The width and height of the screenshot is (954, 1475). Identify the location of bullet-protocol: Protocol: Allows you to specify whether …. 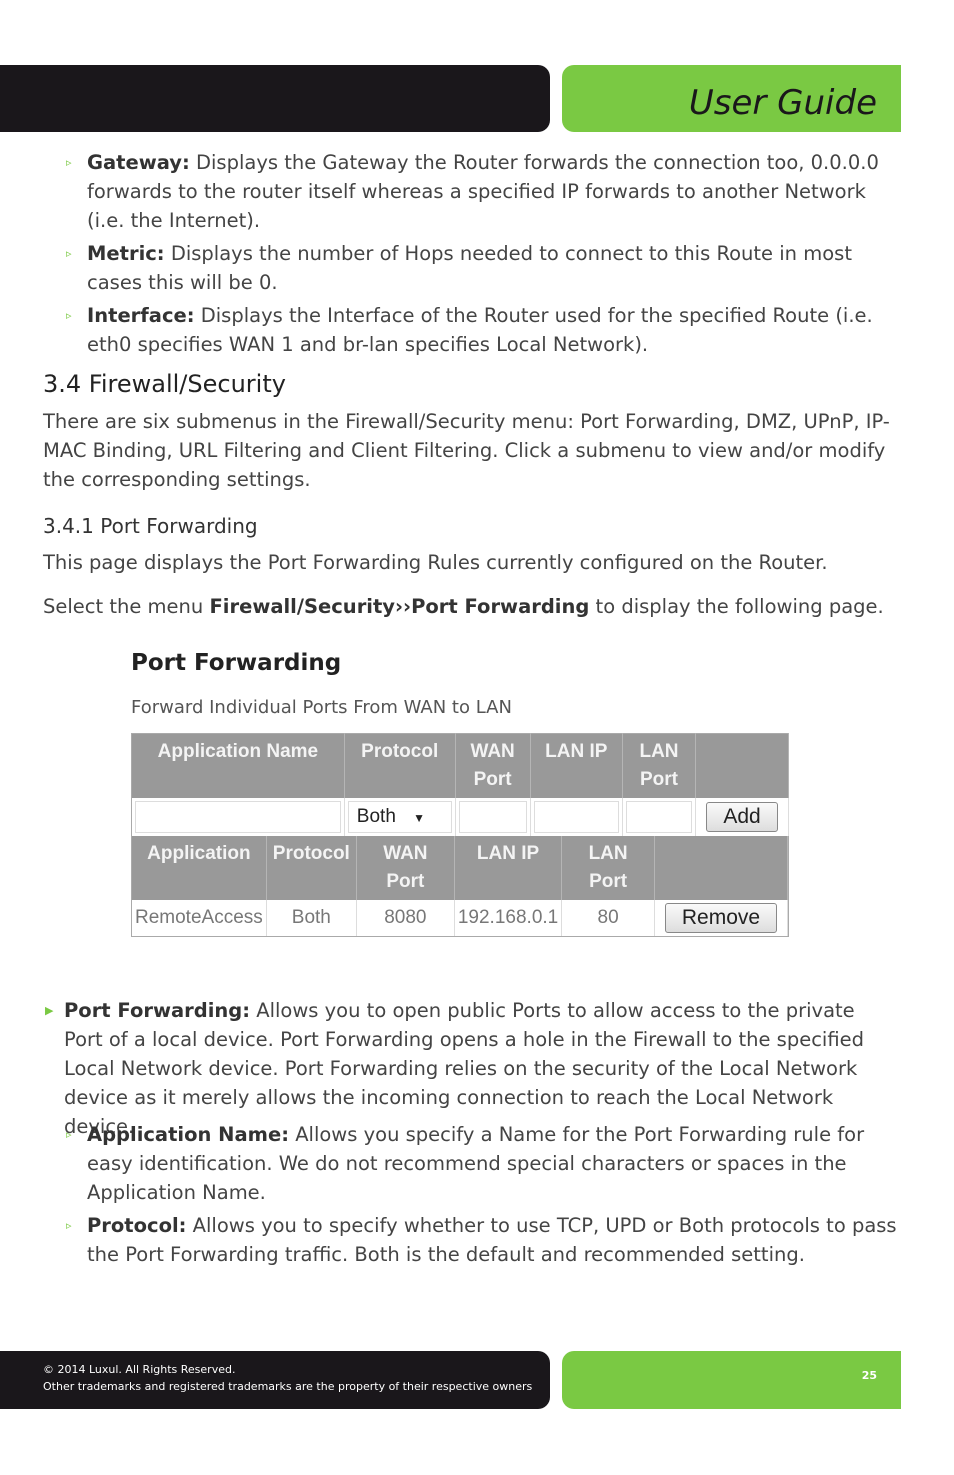
(492, 1240).